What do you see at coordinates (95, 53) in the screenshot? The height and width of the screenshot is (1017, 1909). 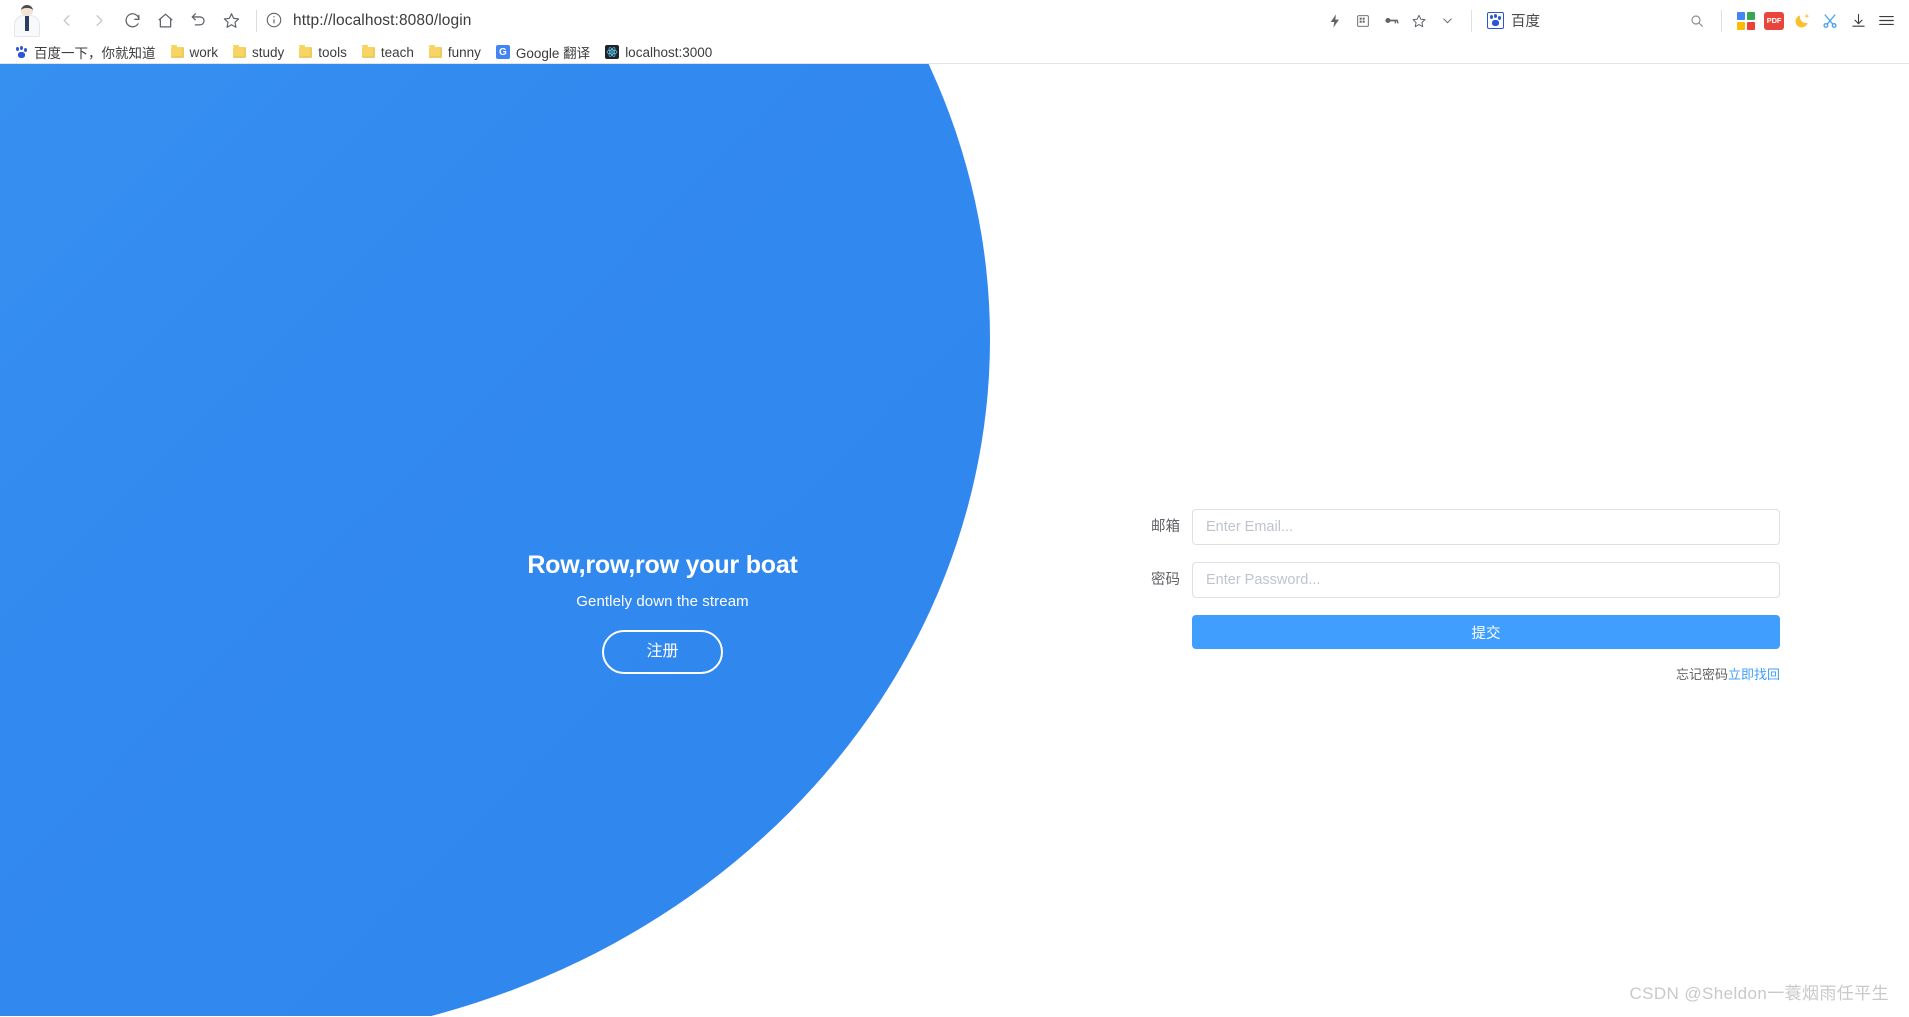 I see `bookmark-label: 百度一下，你就知道` at bounding box center [95, 53].